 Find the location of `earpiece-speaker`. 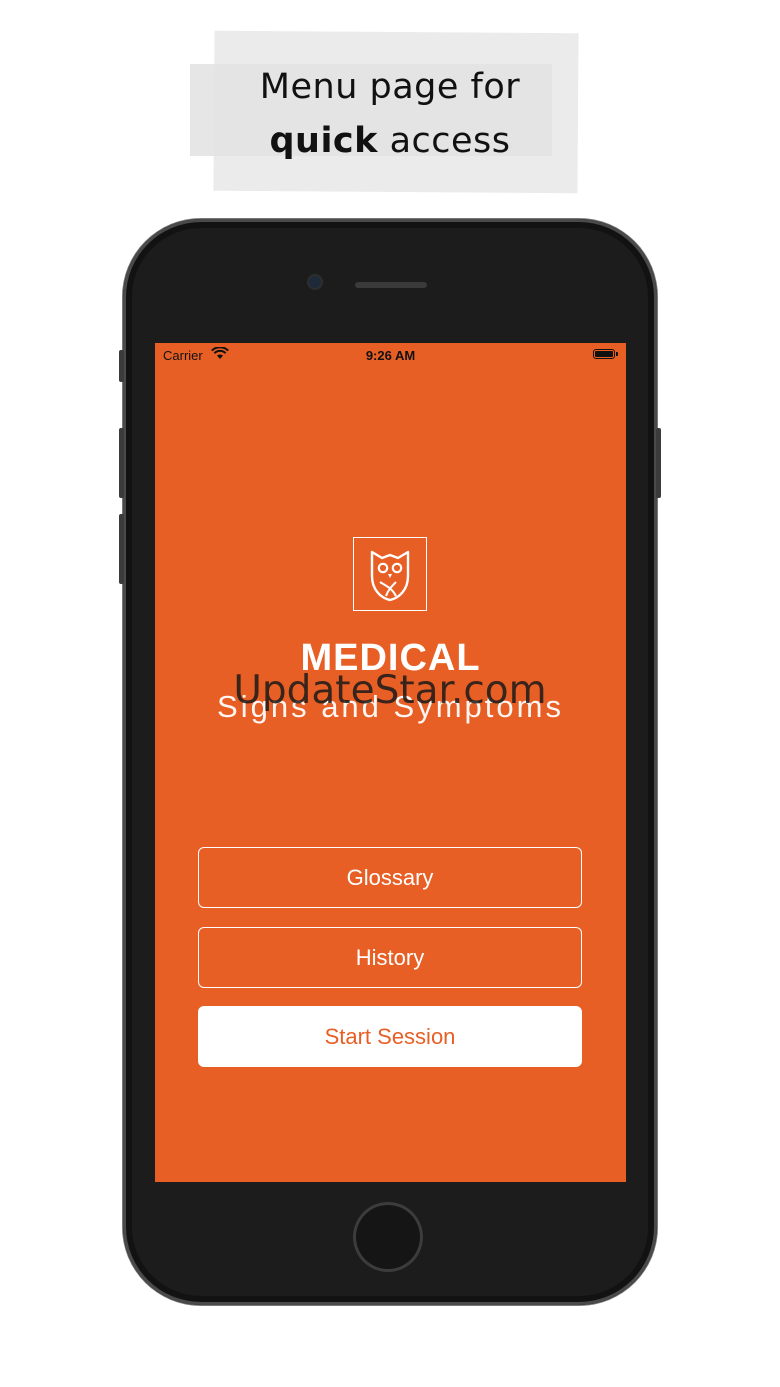

earpiece-speaker is located at coordinates (391, 285).